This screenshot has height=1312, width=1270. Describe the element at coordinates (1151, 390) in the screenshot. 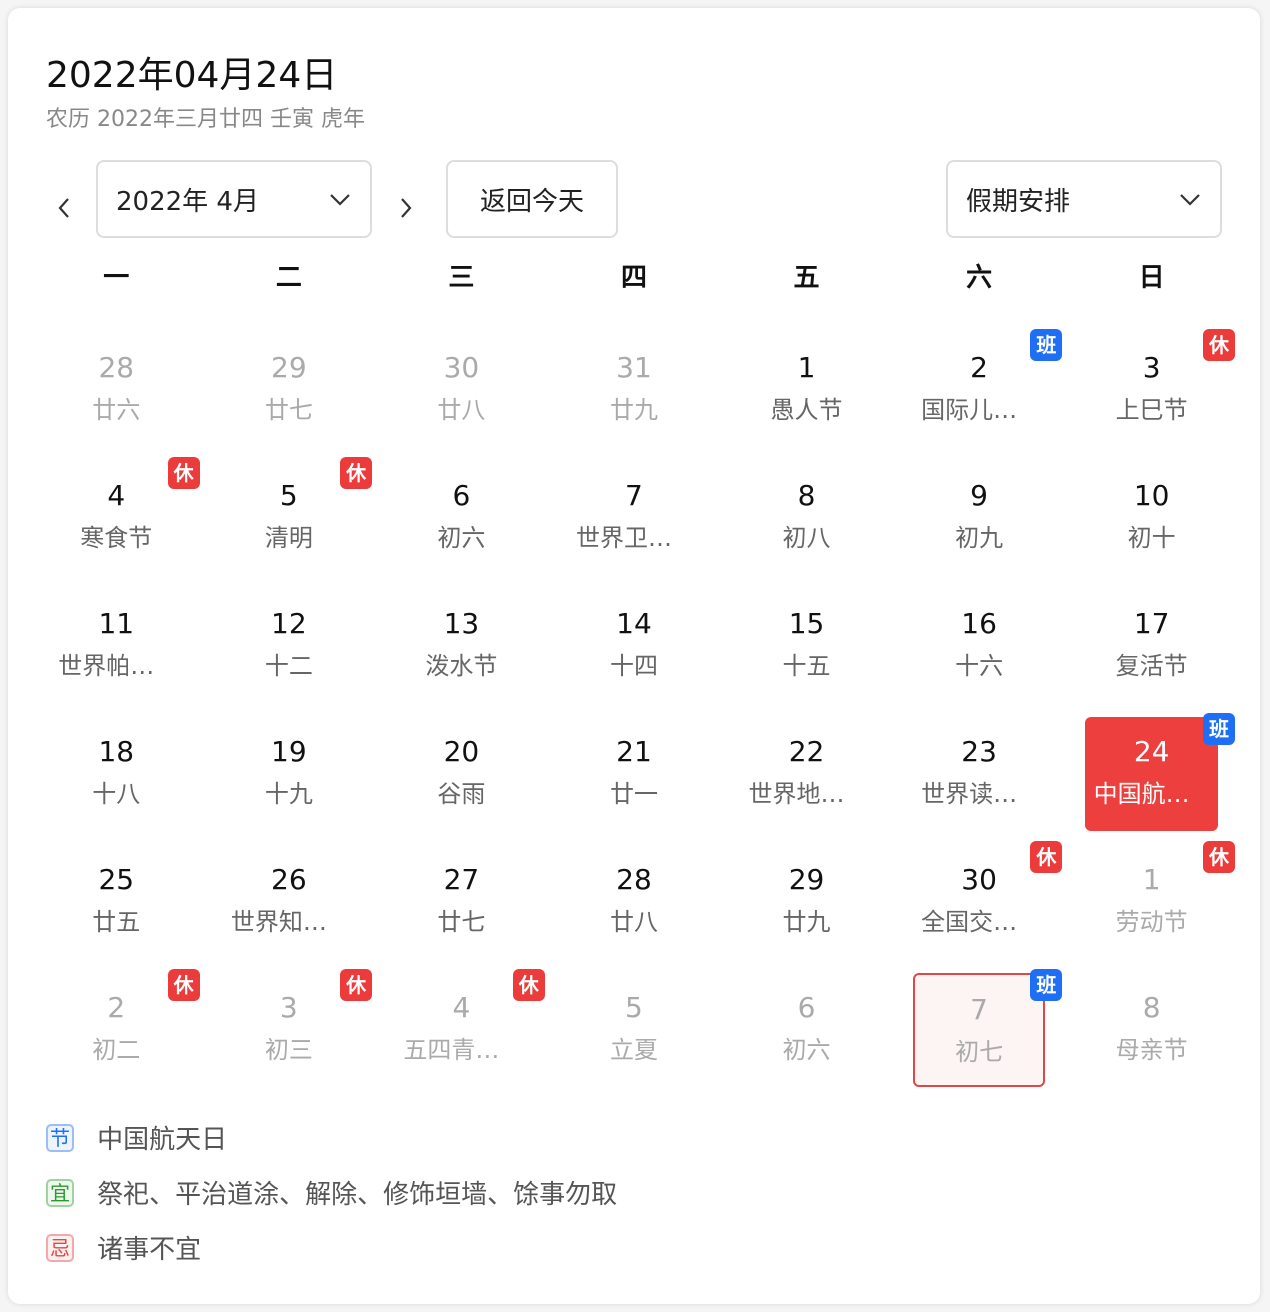

I see `day-cell-body: 3 上巳节` at that location.